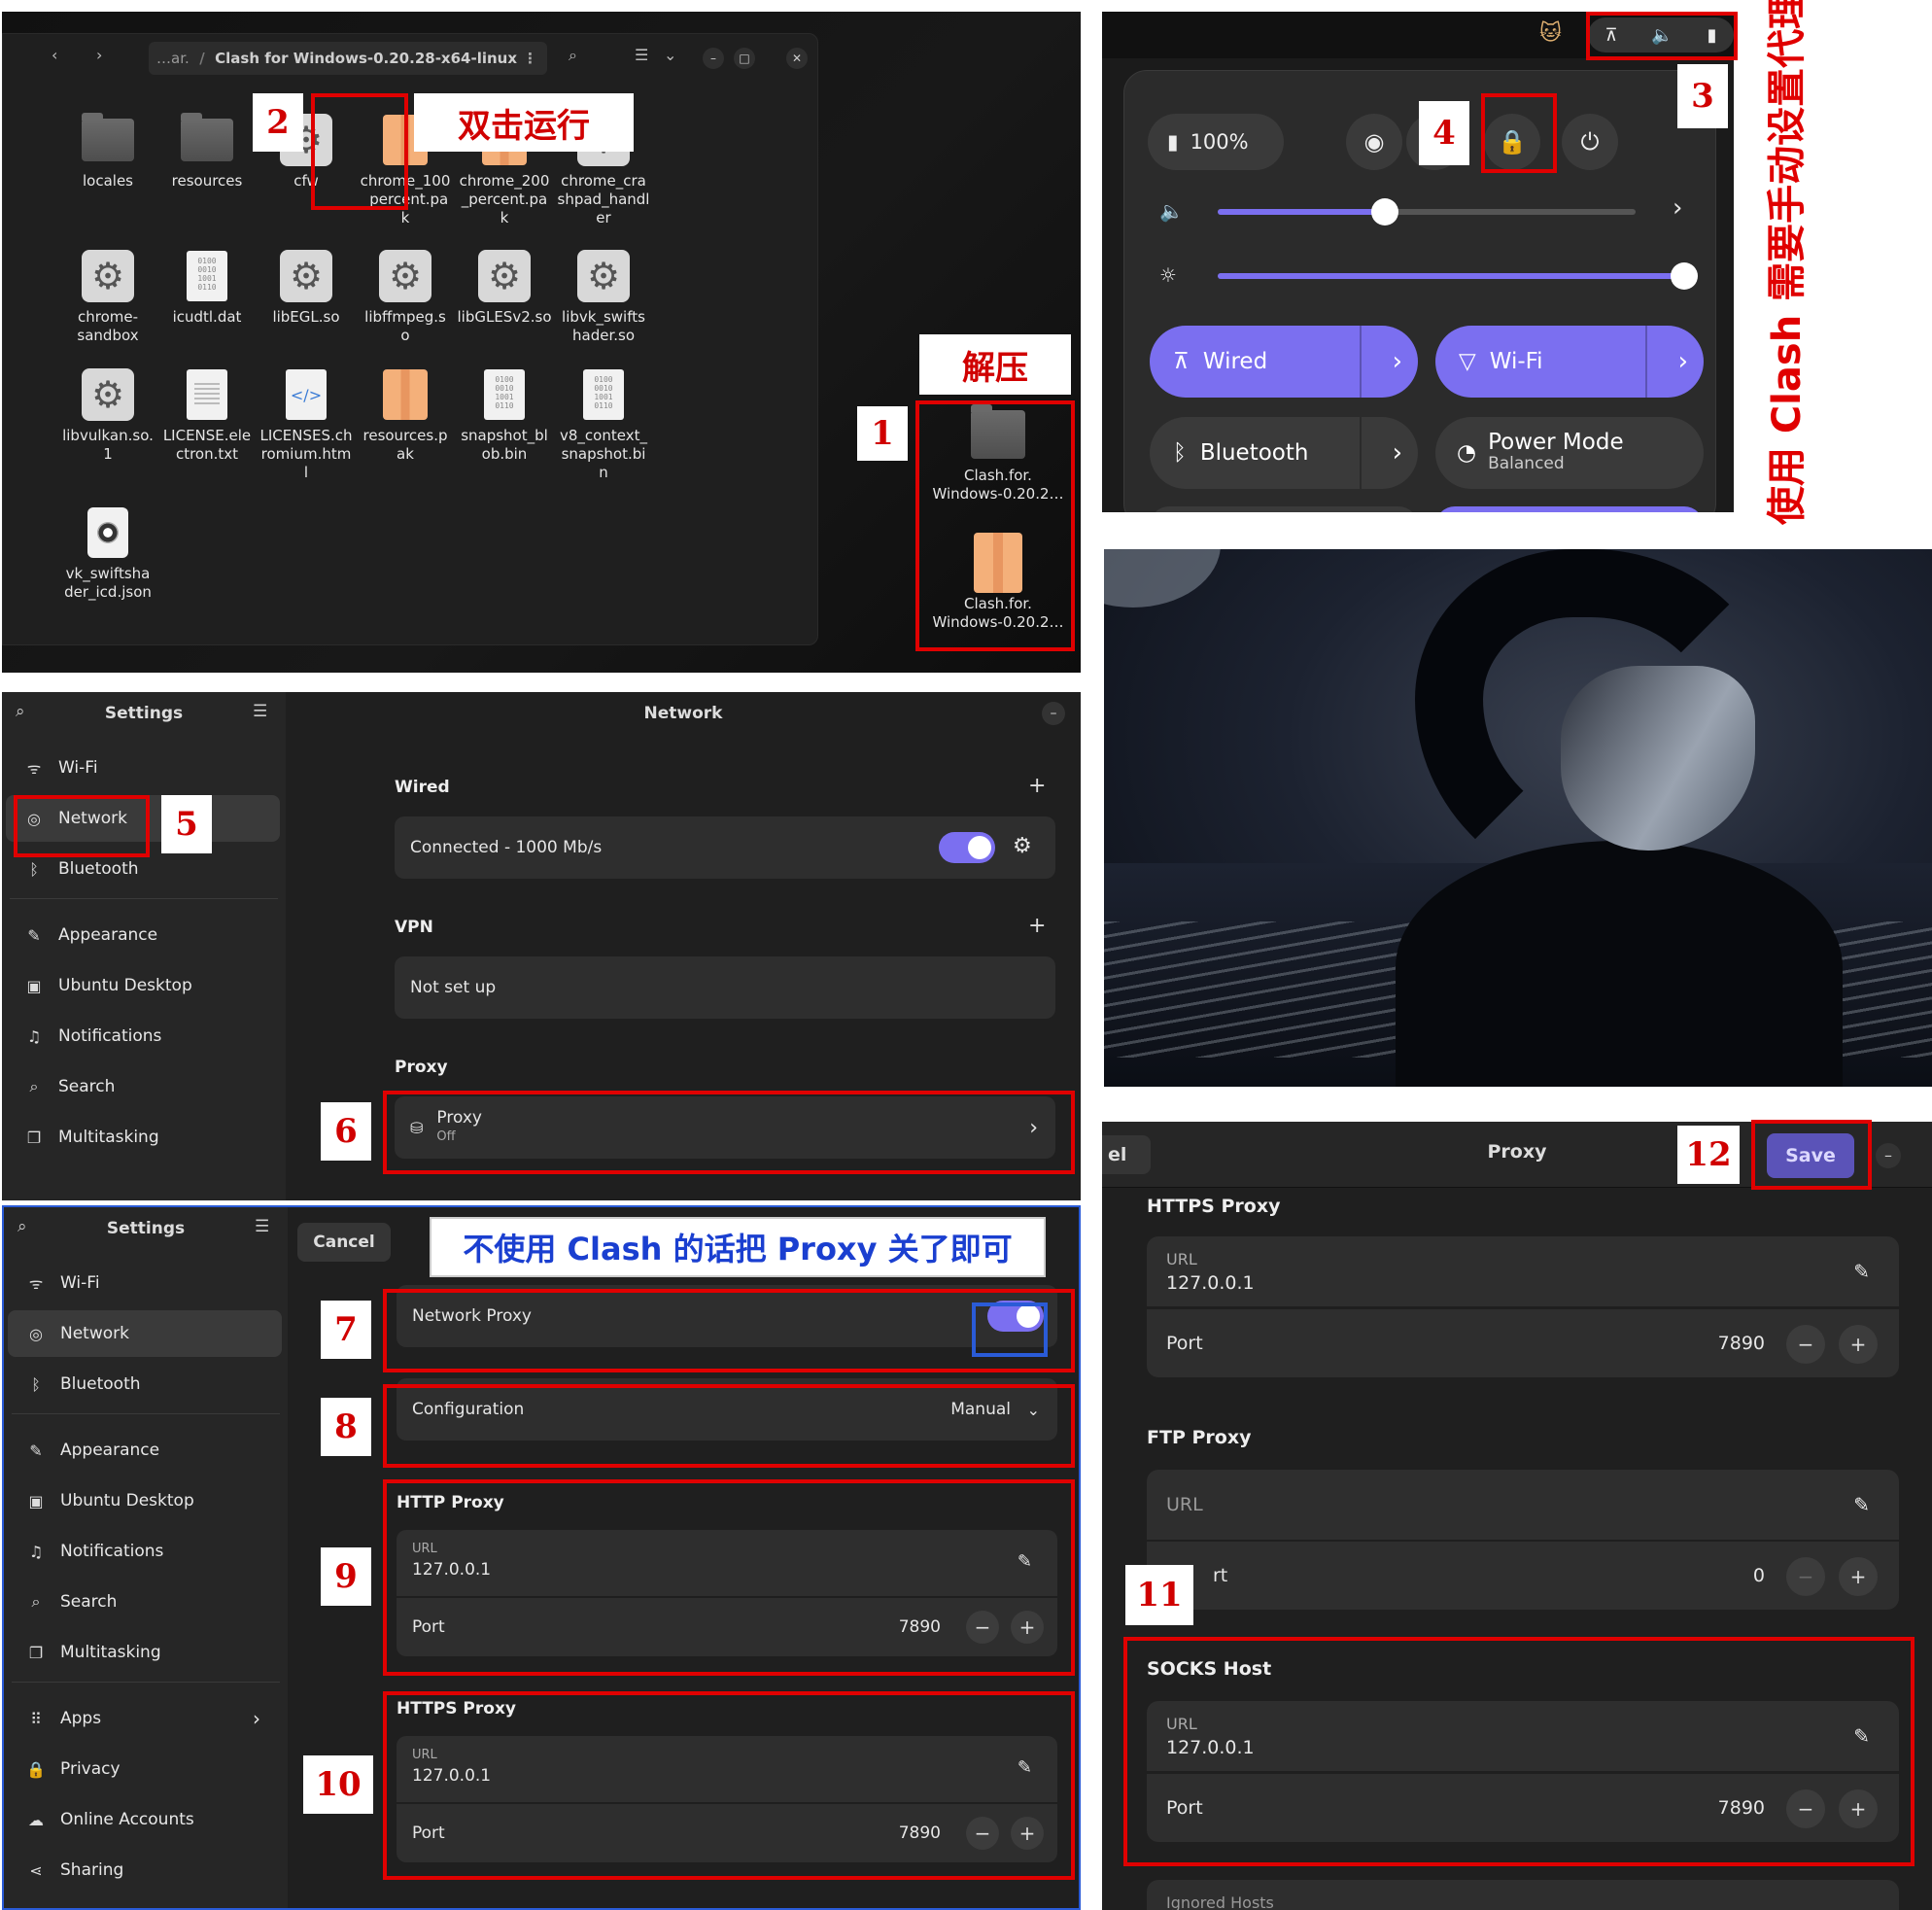  I want to click on list-view-icon: ☰, so click(641, 55).